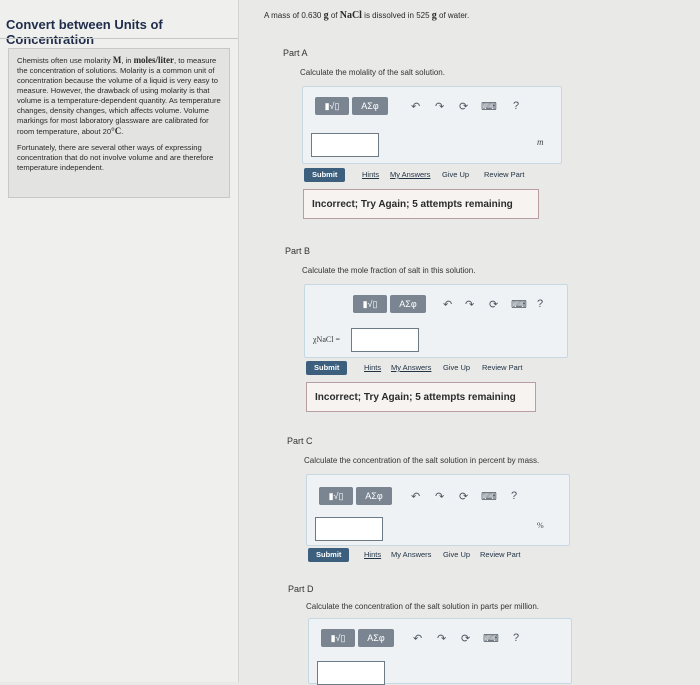 The height and width of the screenshot is (685, 700). What do you see at coordinates (351, 673) in the screenshot?
I see `part-d-answer-input` at bounding box center [351, 673].